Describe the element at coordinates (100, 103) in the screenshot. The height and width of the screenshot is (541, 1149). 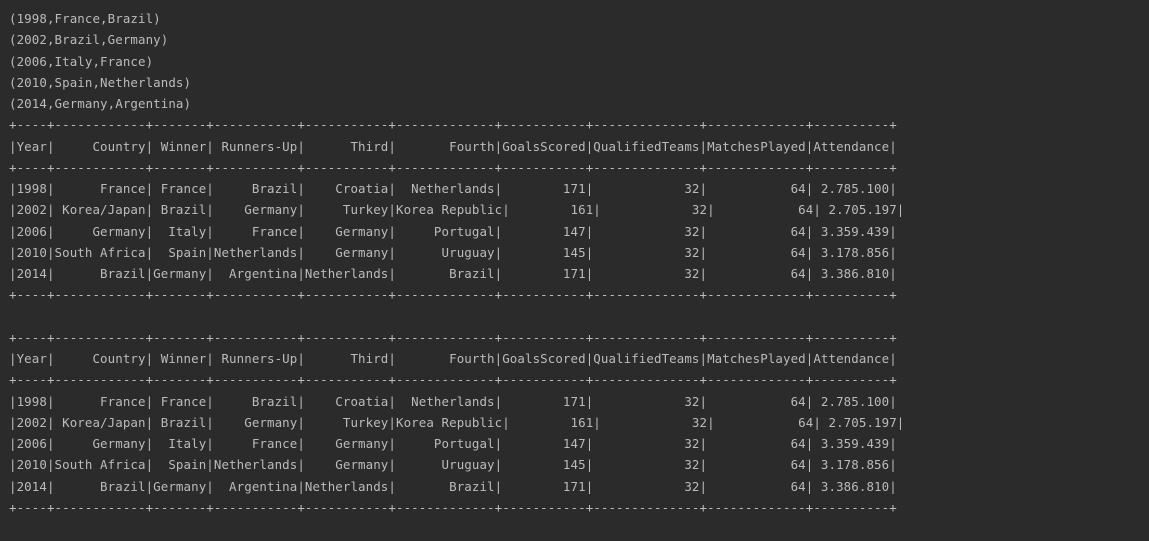
I see `tuple-line: (2014,Germany,Argentina)` at that location.